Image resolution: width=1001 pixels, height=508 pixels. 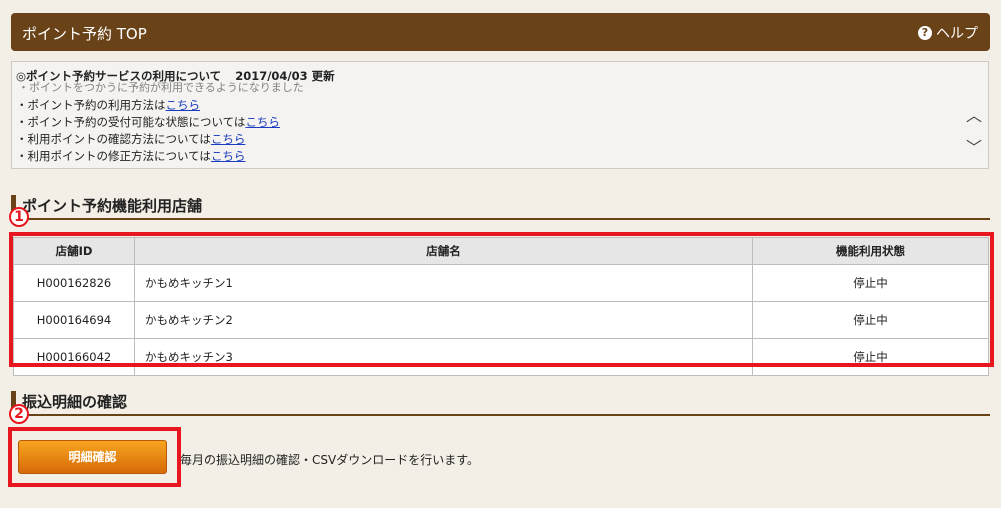 I want to click on notice-item: ・ポイント予約の受付可能な状態についてはこちら, so click(x=148, y=122).